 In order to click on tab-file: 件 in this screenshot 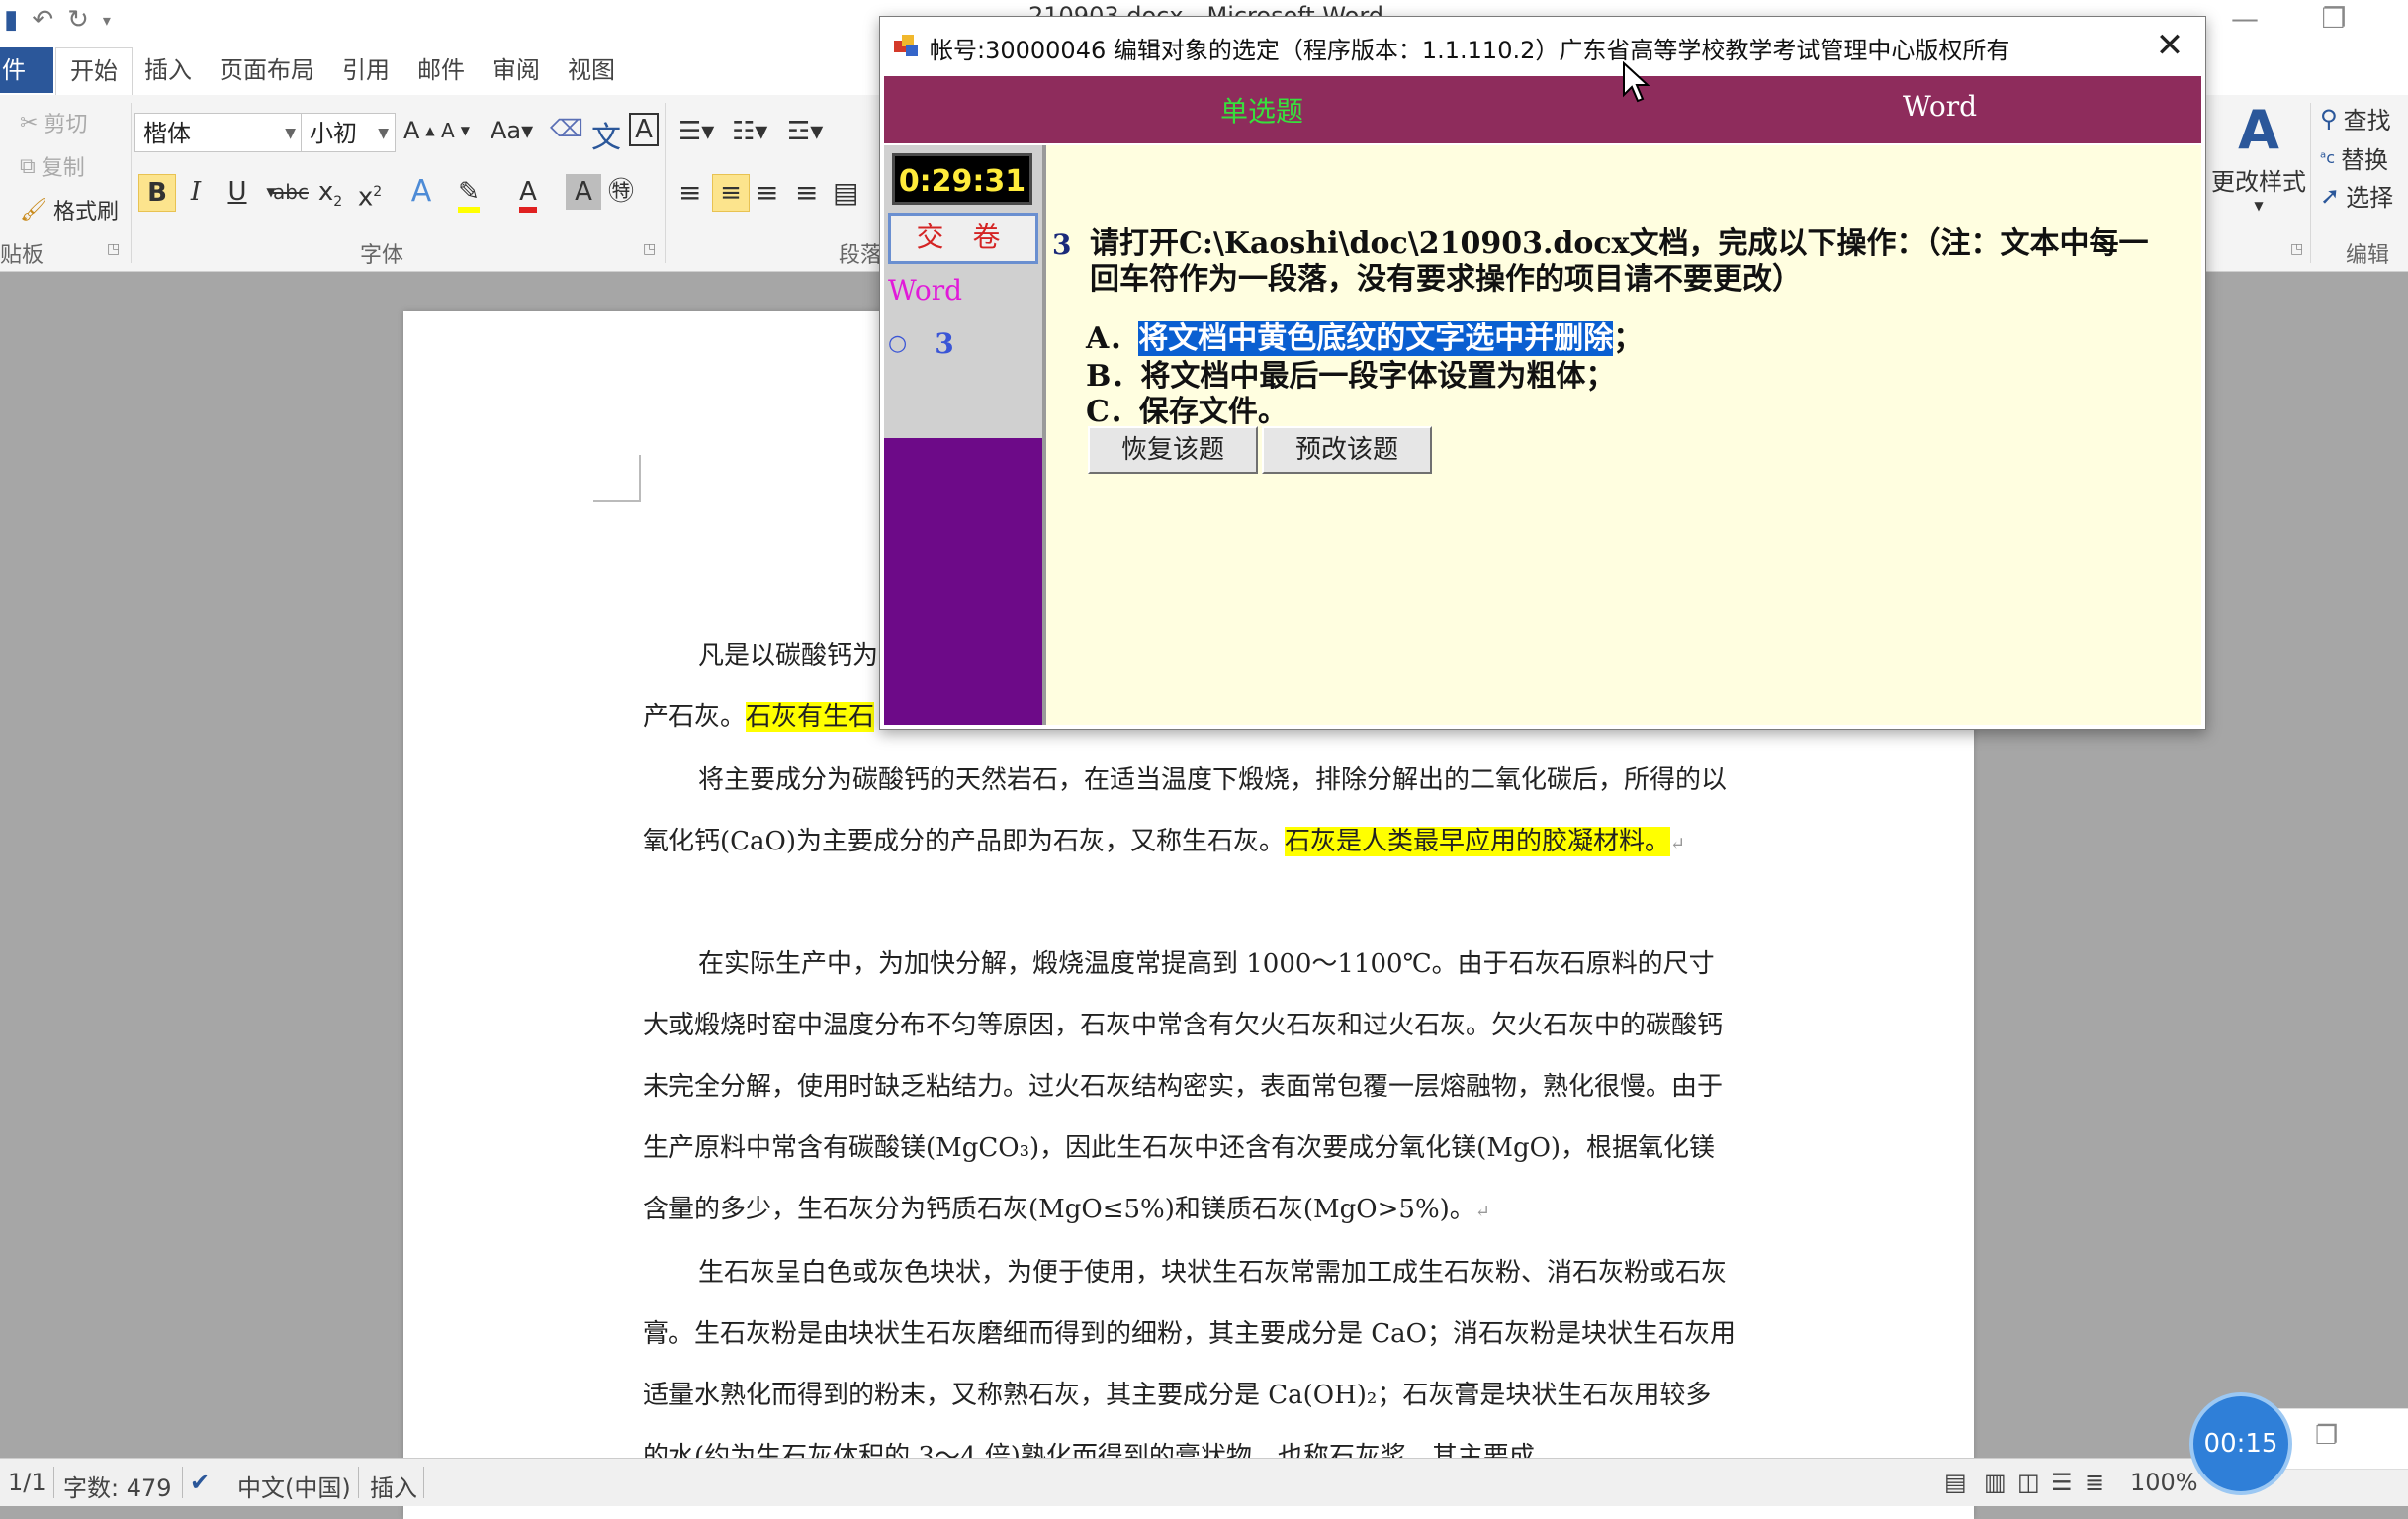, I will do `click(26, 70)`.